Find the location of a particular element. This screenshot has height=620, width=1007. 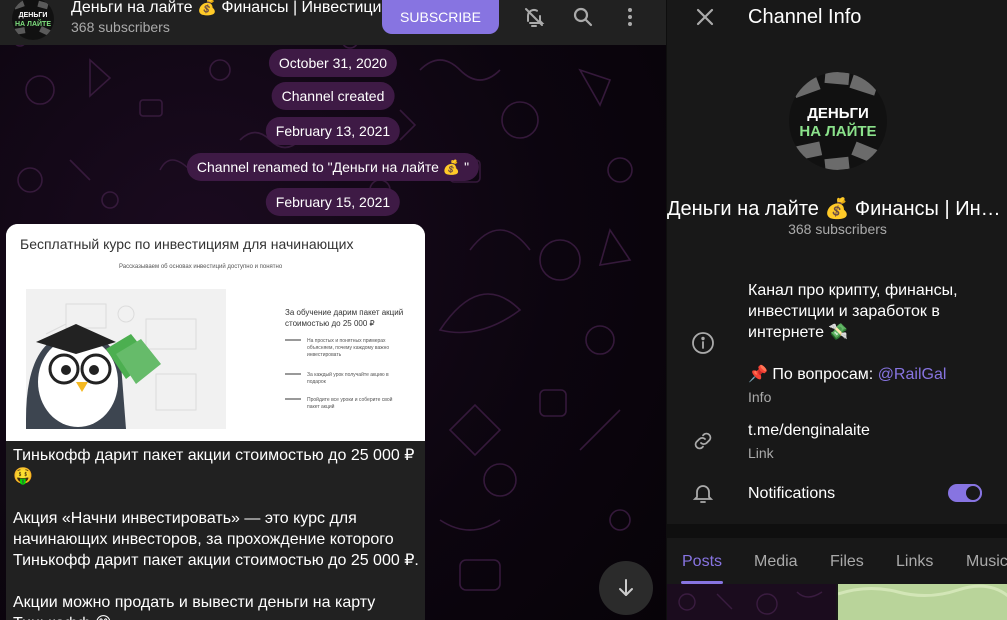

svg-text: За обучение дарим пакет акций is located at coordinates (344, 312).